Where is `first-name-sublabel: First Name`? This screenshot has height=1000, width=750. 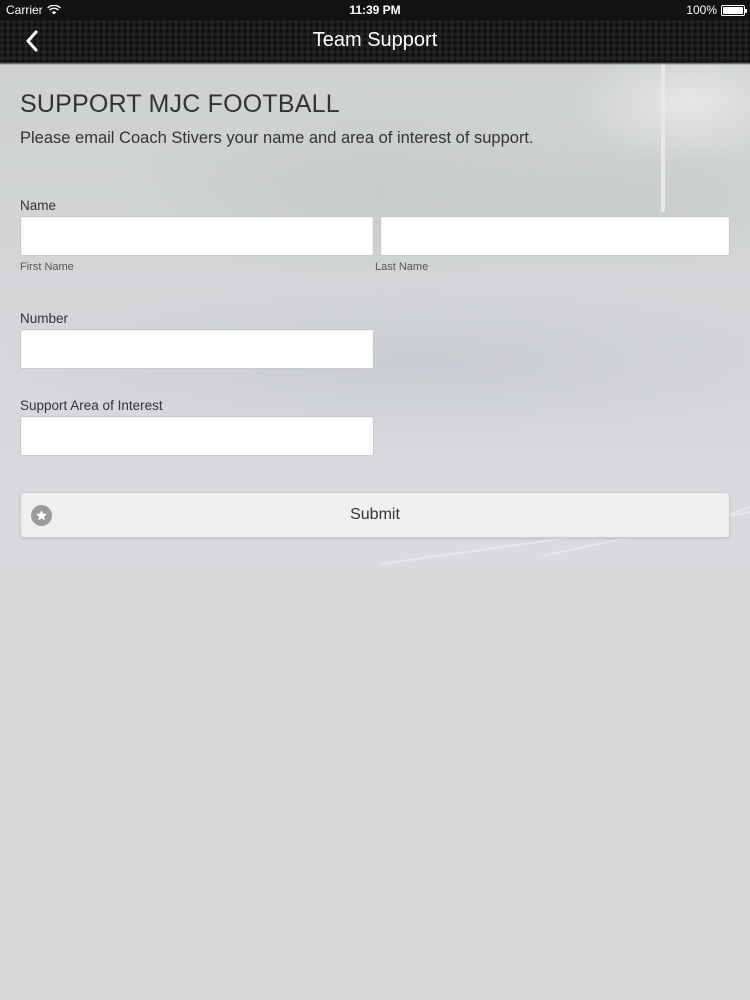 first-name-sublabel: First Name is located at coordinates (47, 267).